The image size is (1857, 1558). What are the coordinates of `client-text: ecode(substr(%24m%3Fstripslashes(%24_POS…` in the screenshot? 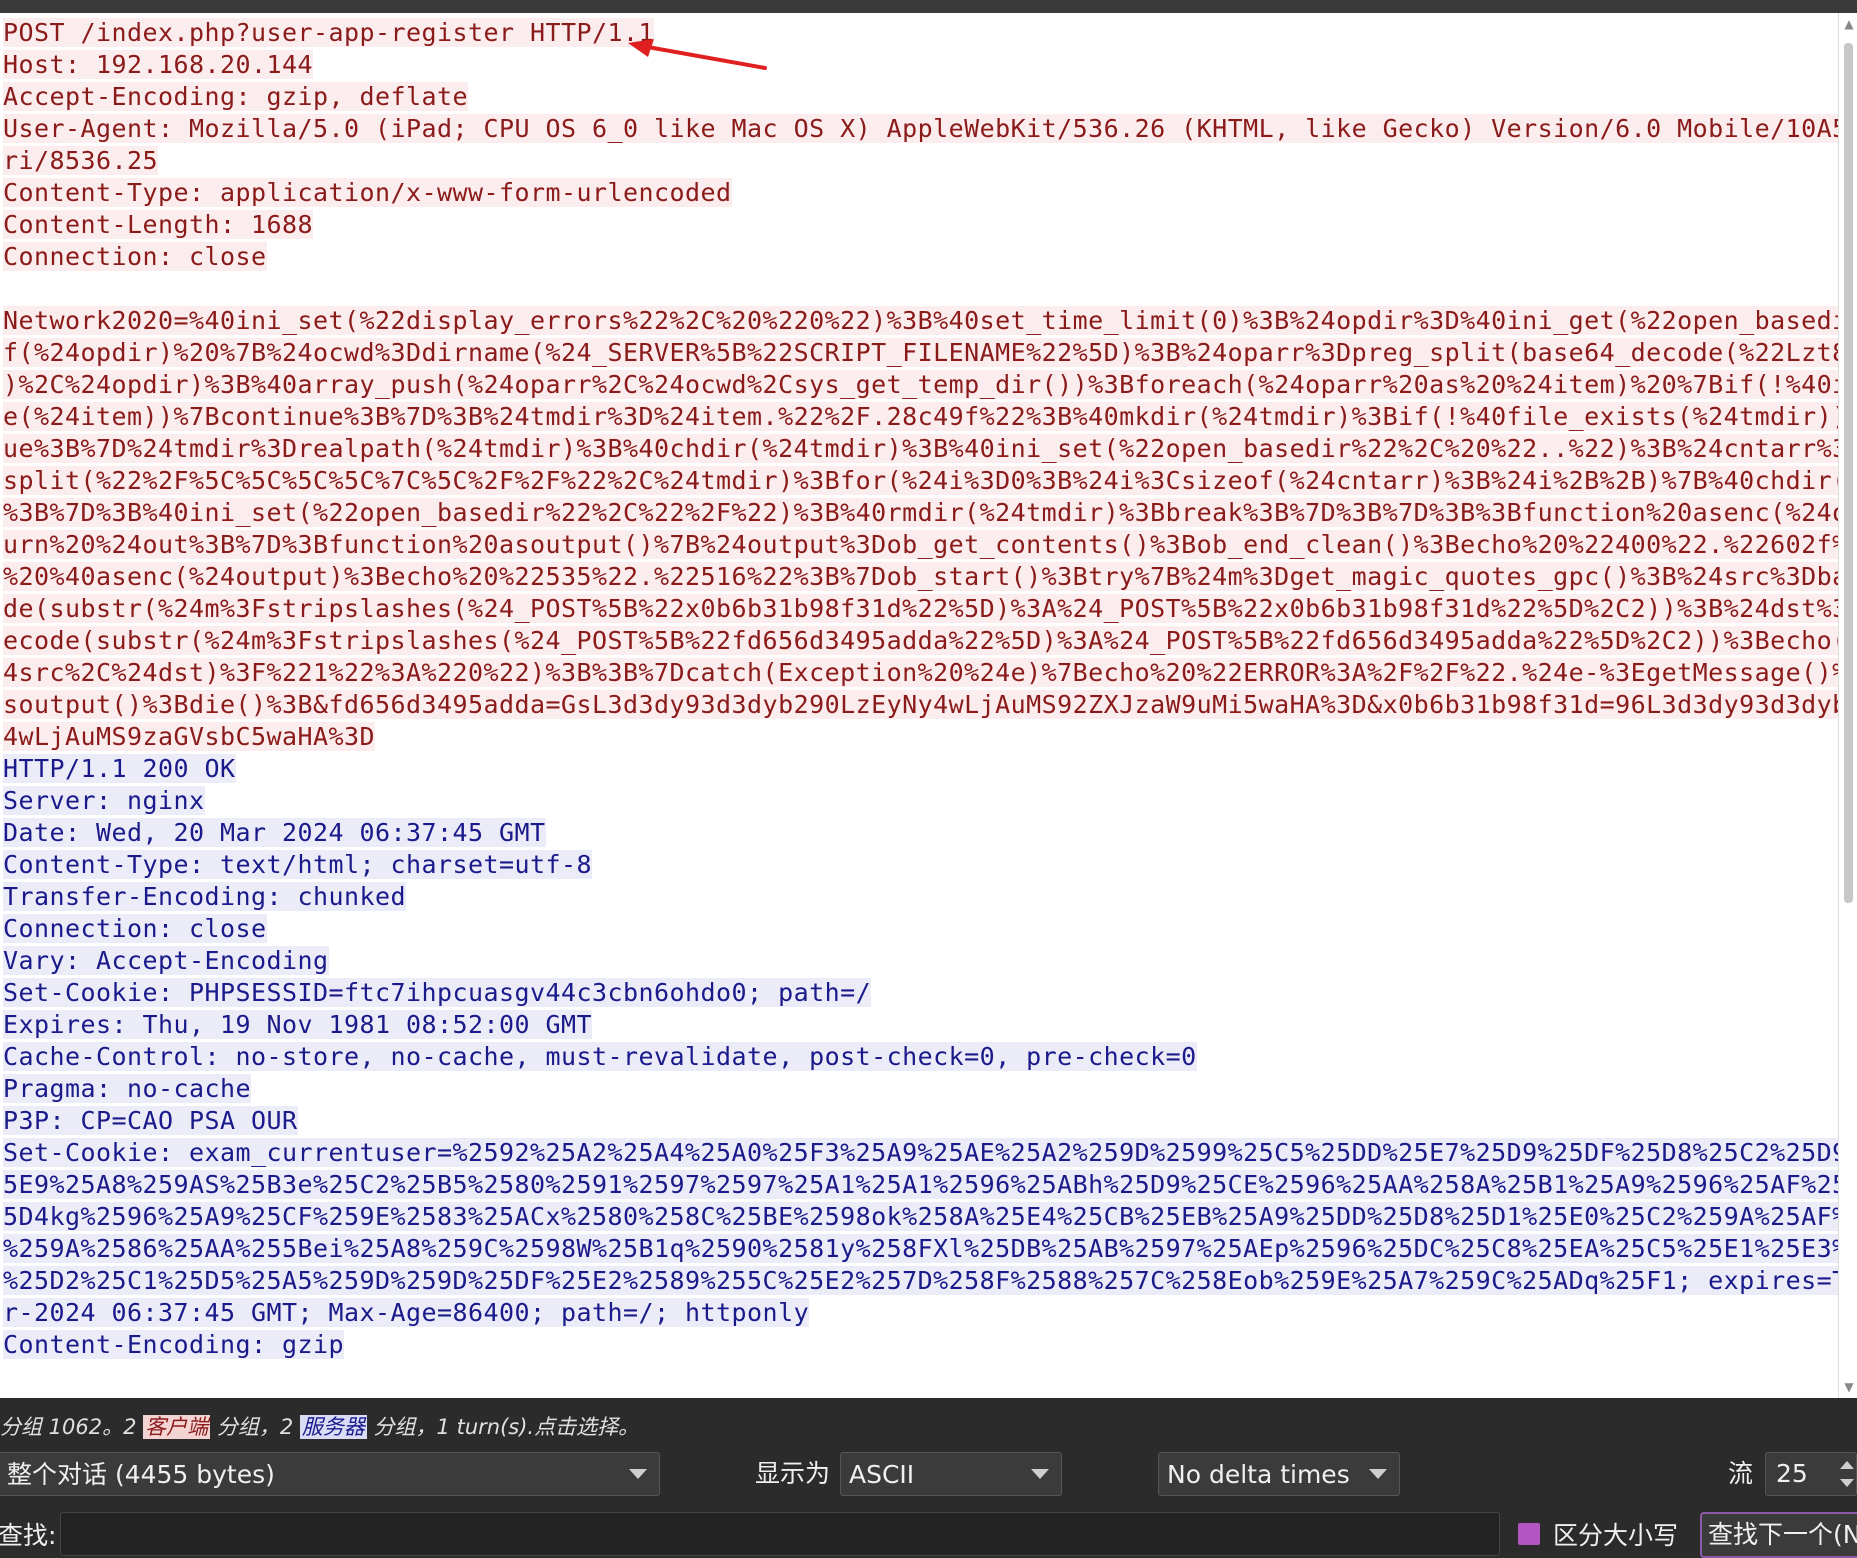 It's located at (920, 640).